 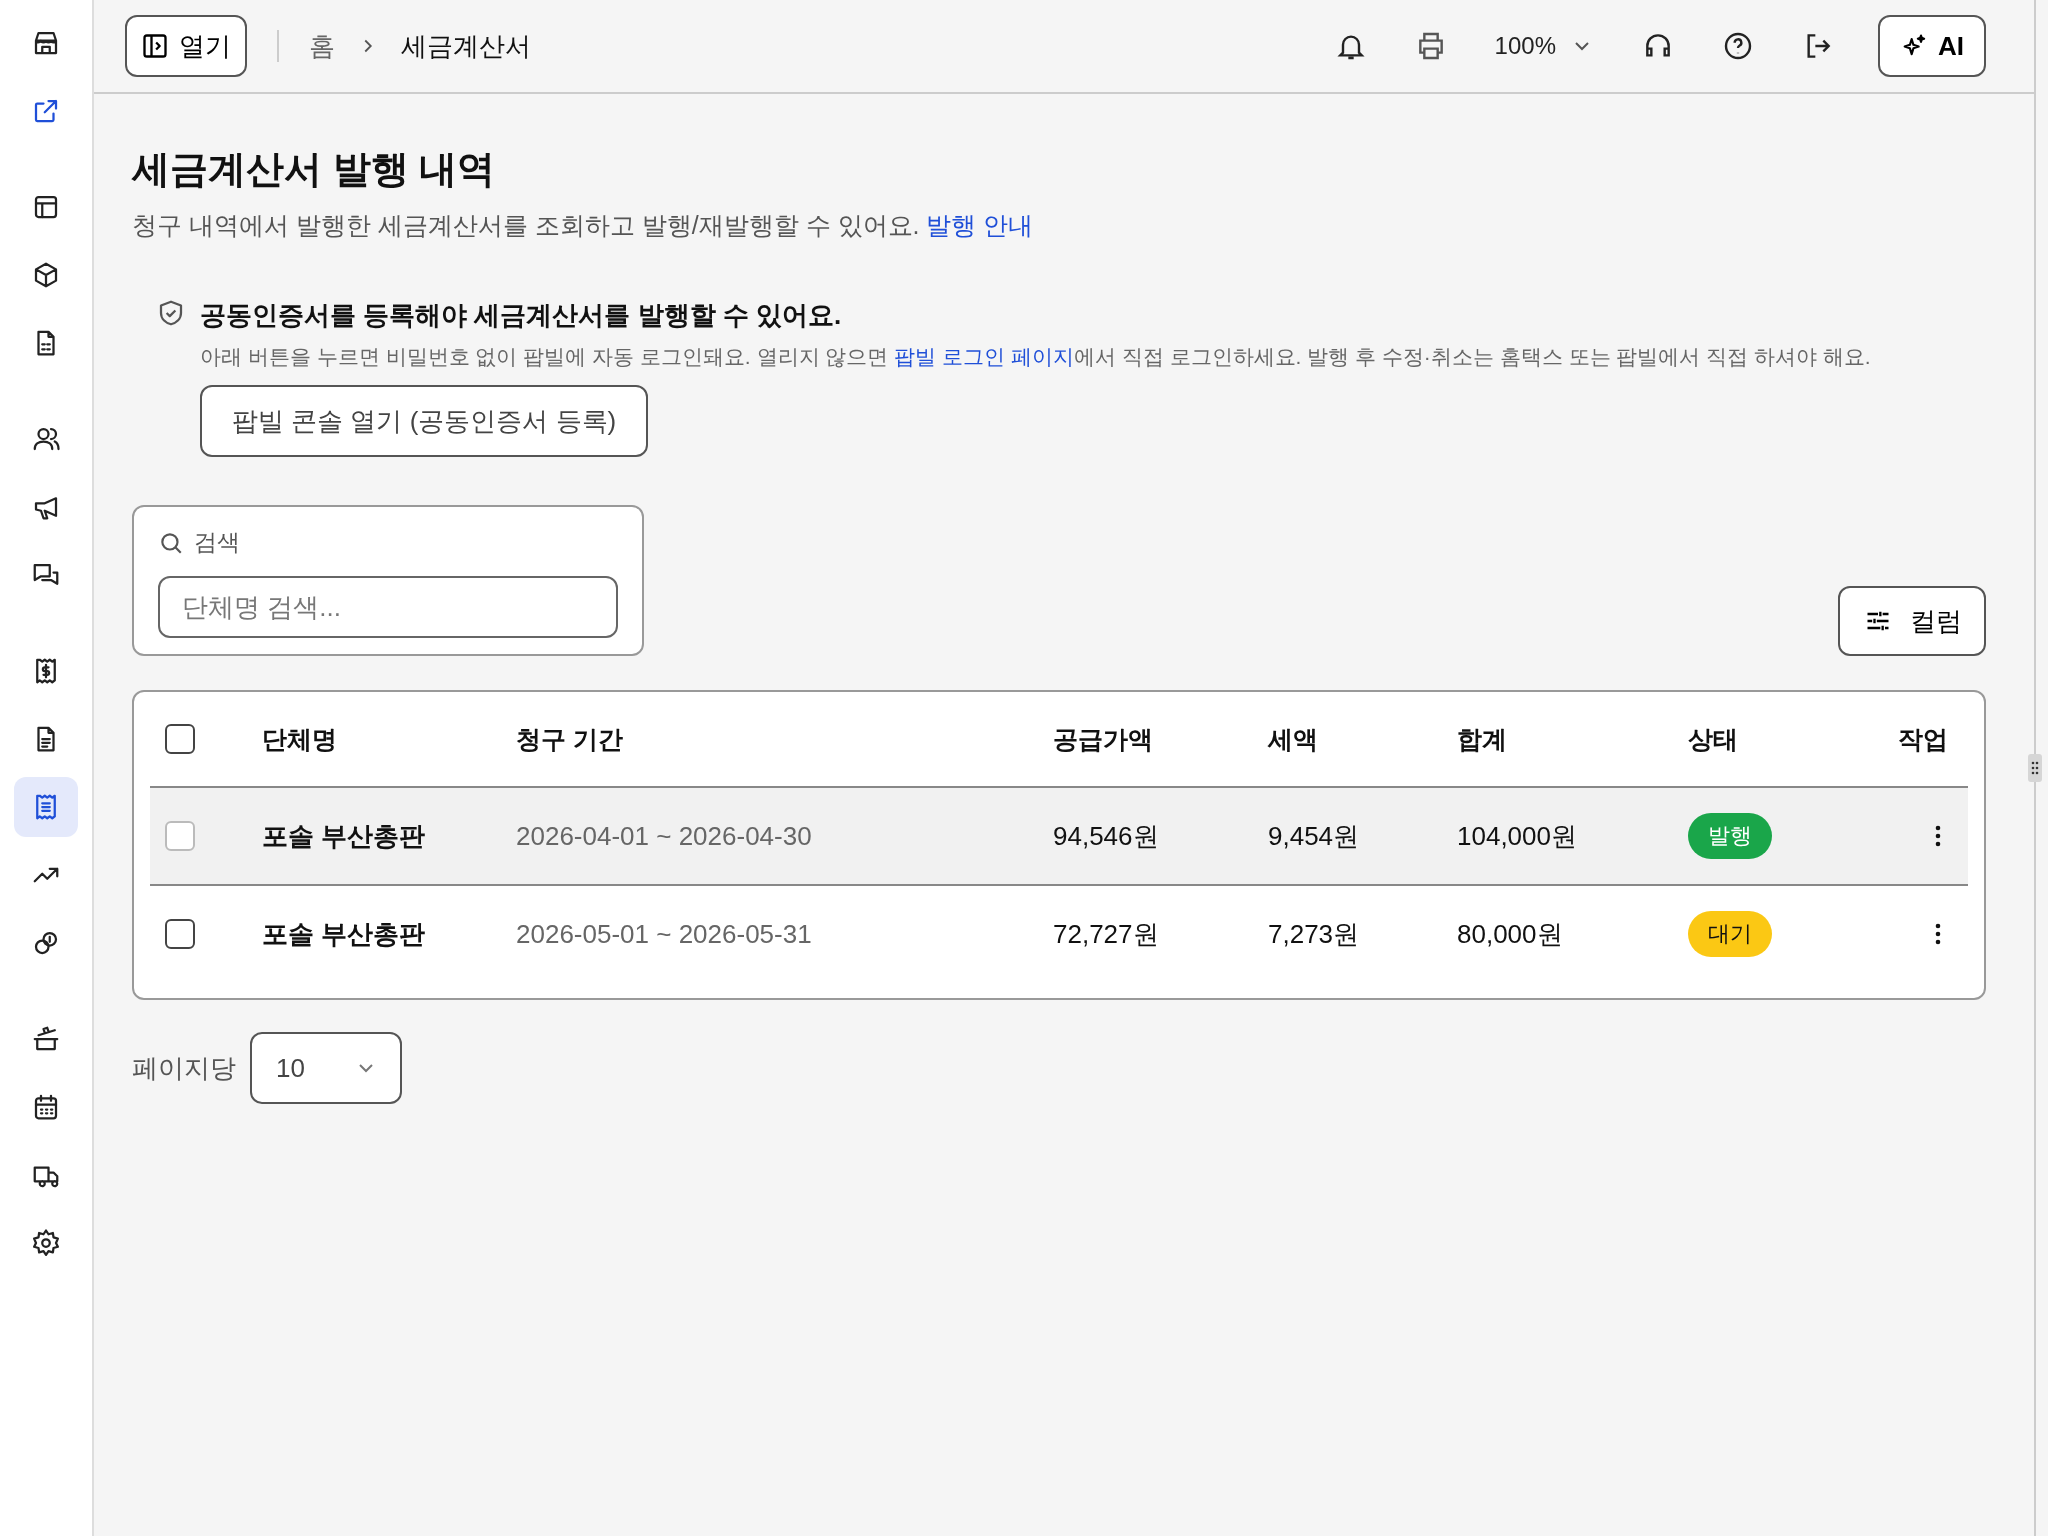 What do you see at coordinates (984, 356) in the screenshot?
I see `login-page-link: 팝빌 로그인 페이지` at bounding box center [984, 356].